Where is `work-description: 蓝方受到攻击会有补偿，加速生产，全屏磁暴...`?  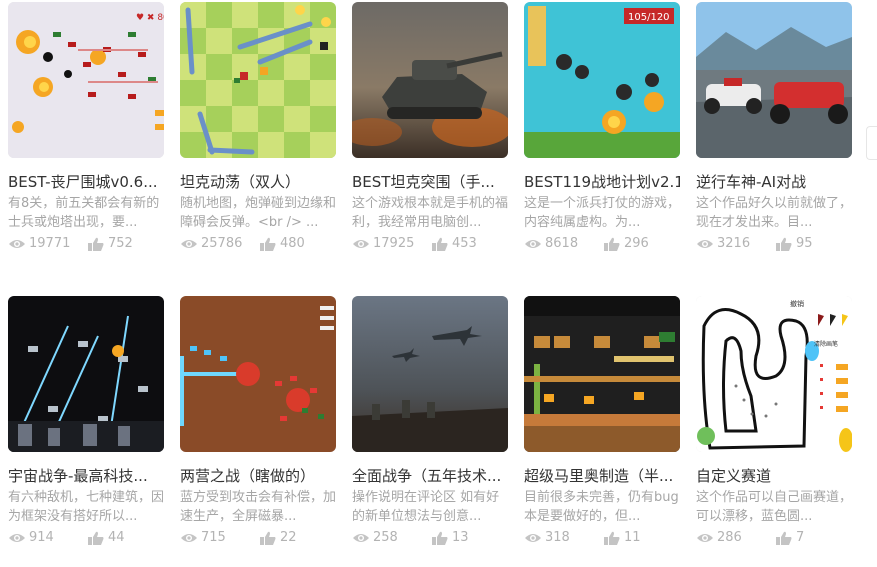 work-description: 蓝方受到攻击会有补偿，加速生产，全屏磁暴... is located at coordinates (258, 507).